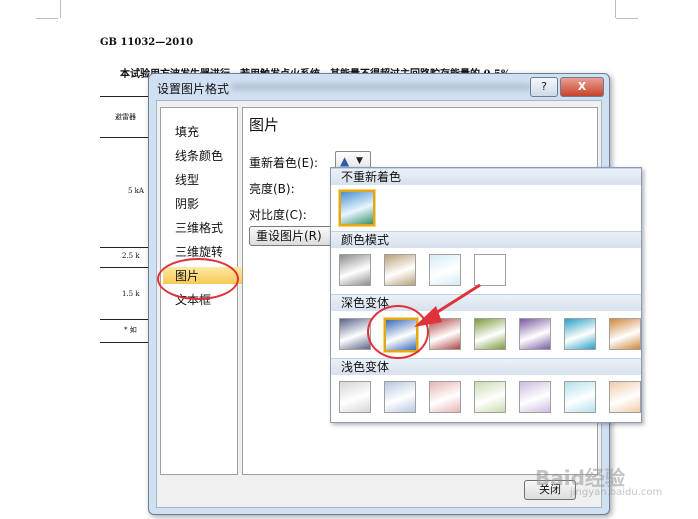  Describe the element at coordinates (616, 492) in the screenshot. I see `watermark-url: jingyan.baidu.com` at that location.